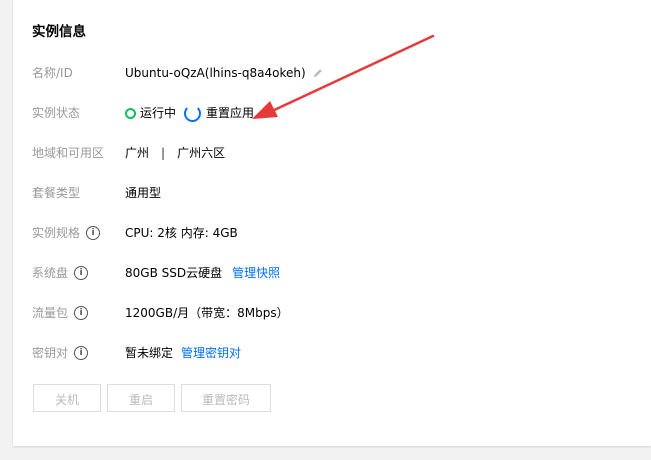 The height and width of the screenshot is (460, 651). Describe the element at coordinates (226, 398) in the screenshot. I see `reset-password-button: 重置密码` at that location.